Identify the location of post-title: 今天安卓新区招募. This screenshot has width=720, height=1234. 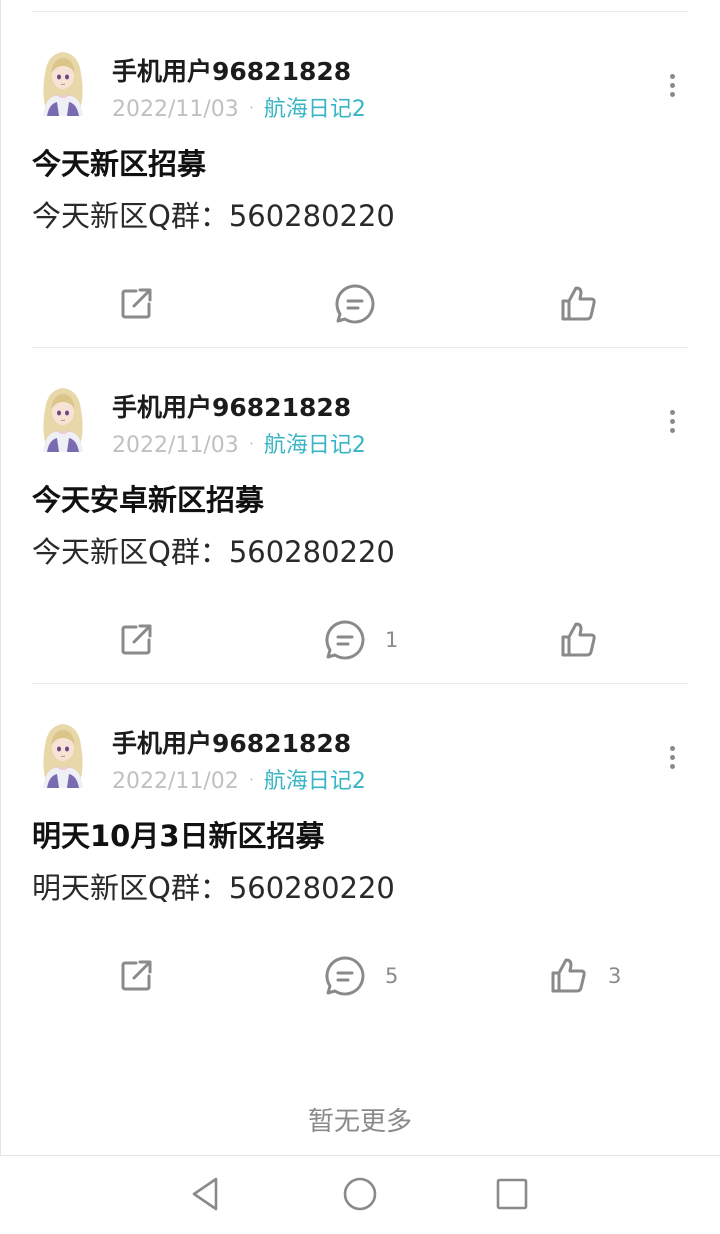
(148, 500).